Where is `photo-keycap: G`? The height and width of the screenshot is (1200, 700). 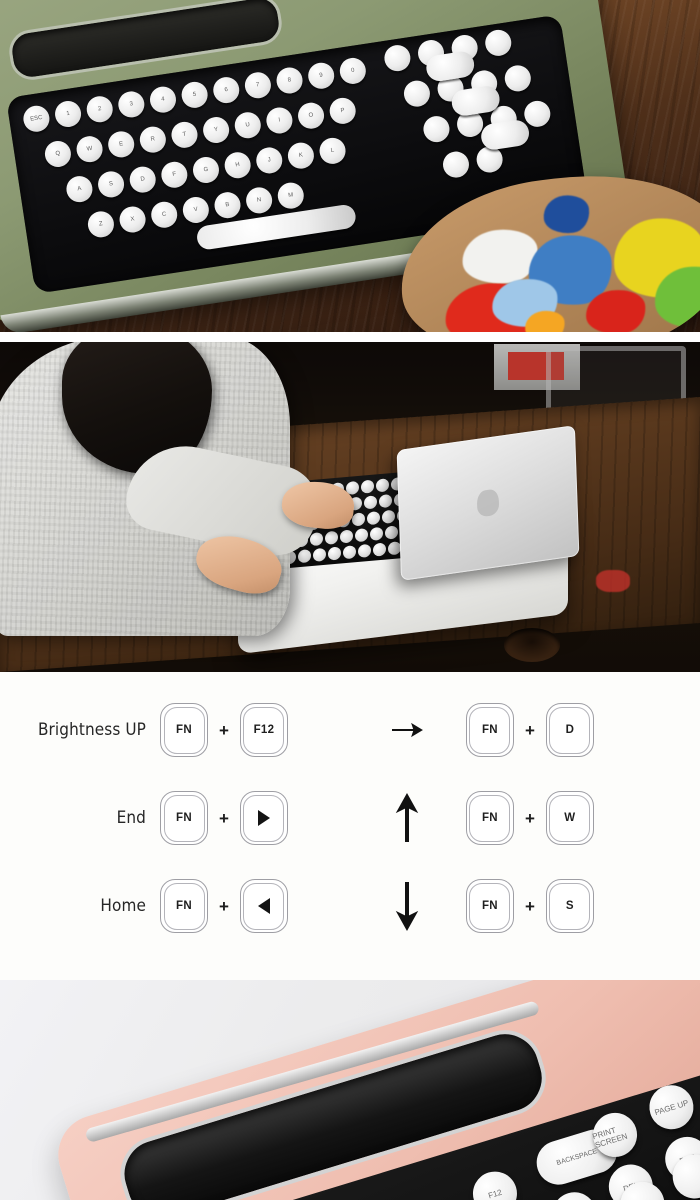
photo-keycap: G is located at coordinates (206, 170).